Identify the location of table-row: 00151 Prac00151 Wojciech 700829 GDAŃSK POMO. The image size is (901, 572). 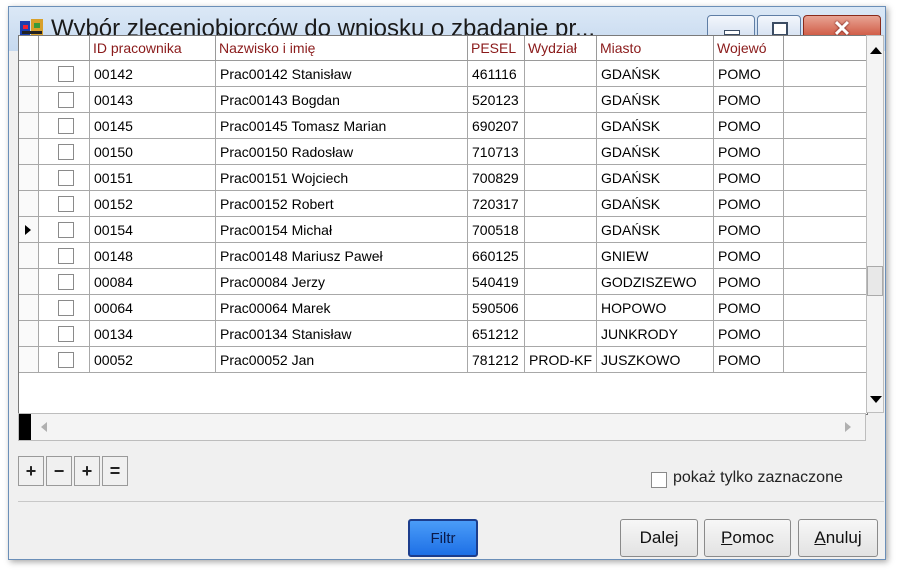
(443, 178).